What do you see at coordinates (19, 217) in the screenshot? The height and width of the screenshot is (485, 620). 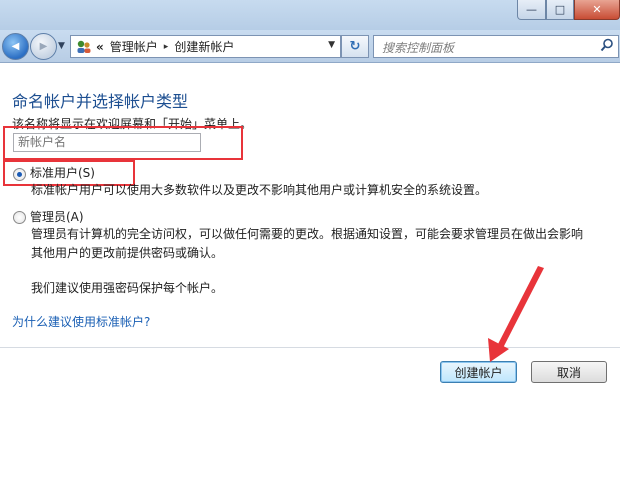 I see `administrator-radio` at bounding box center [19, 217].